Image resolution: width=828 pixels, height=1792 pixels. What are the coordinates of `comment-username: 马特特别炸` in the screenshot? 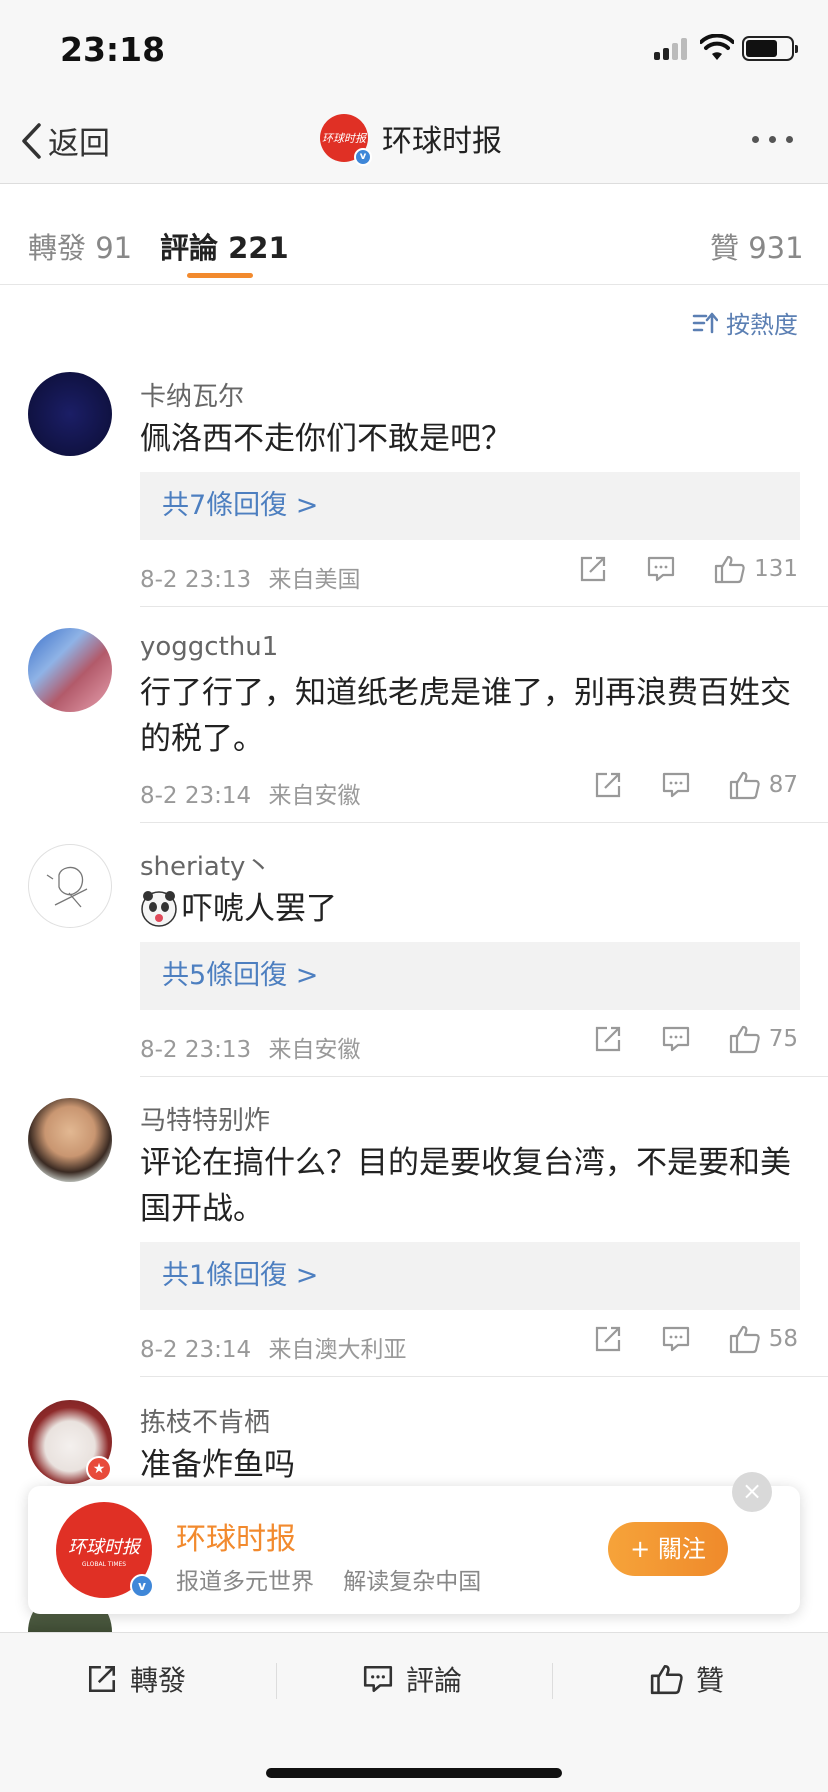 It's located at (205, 1118).